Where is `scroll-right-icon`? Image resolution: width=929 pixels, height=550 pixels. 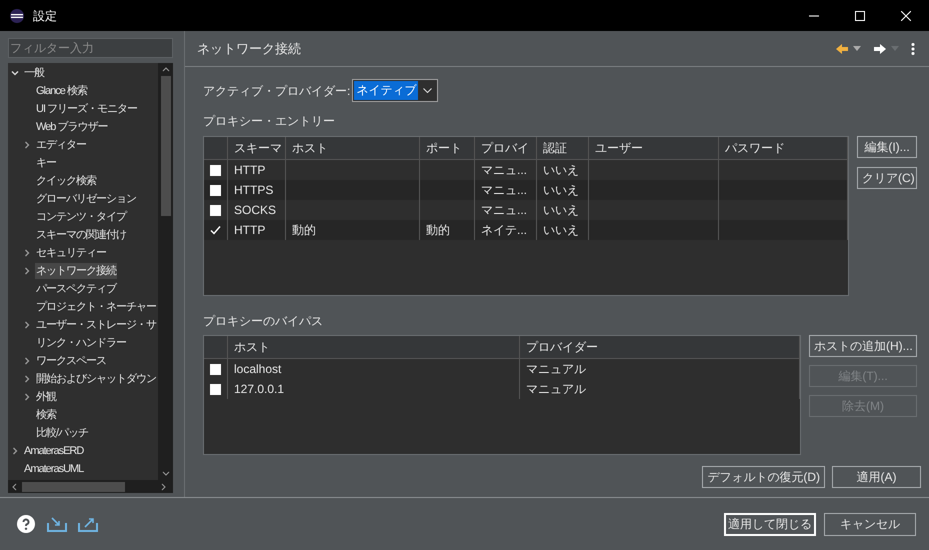
scroll-right-icon is located at coordinates (163, 487).